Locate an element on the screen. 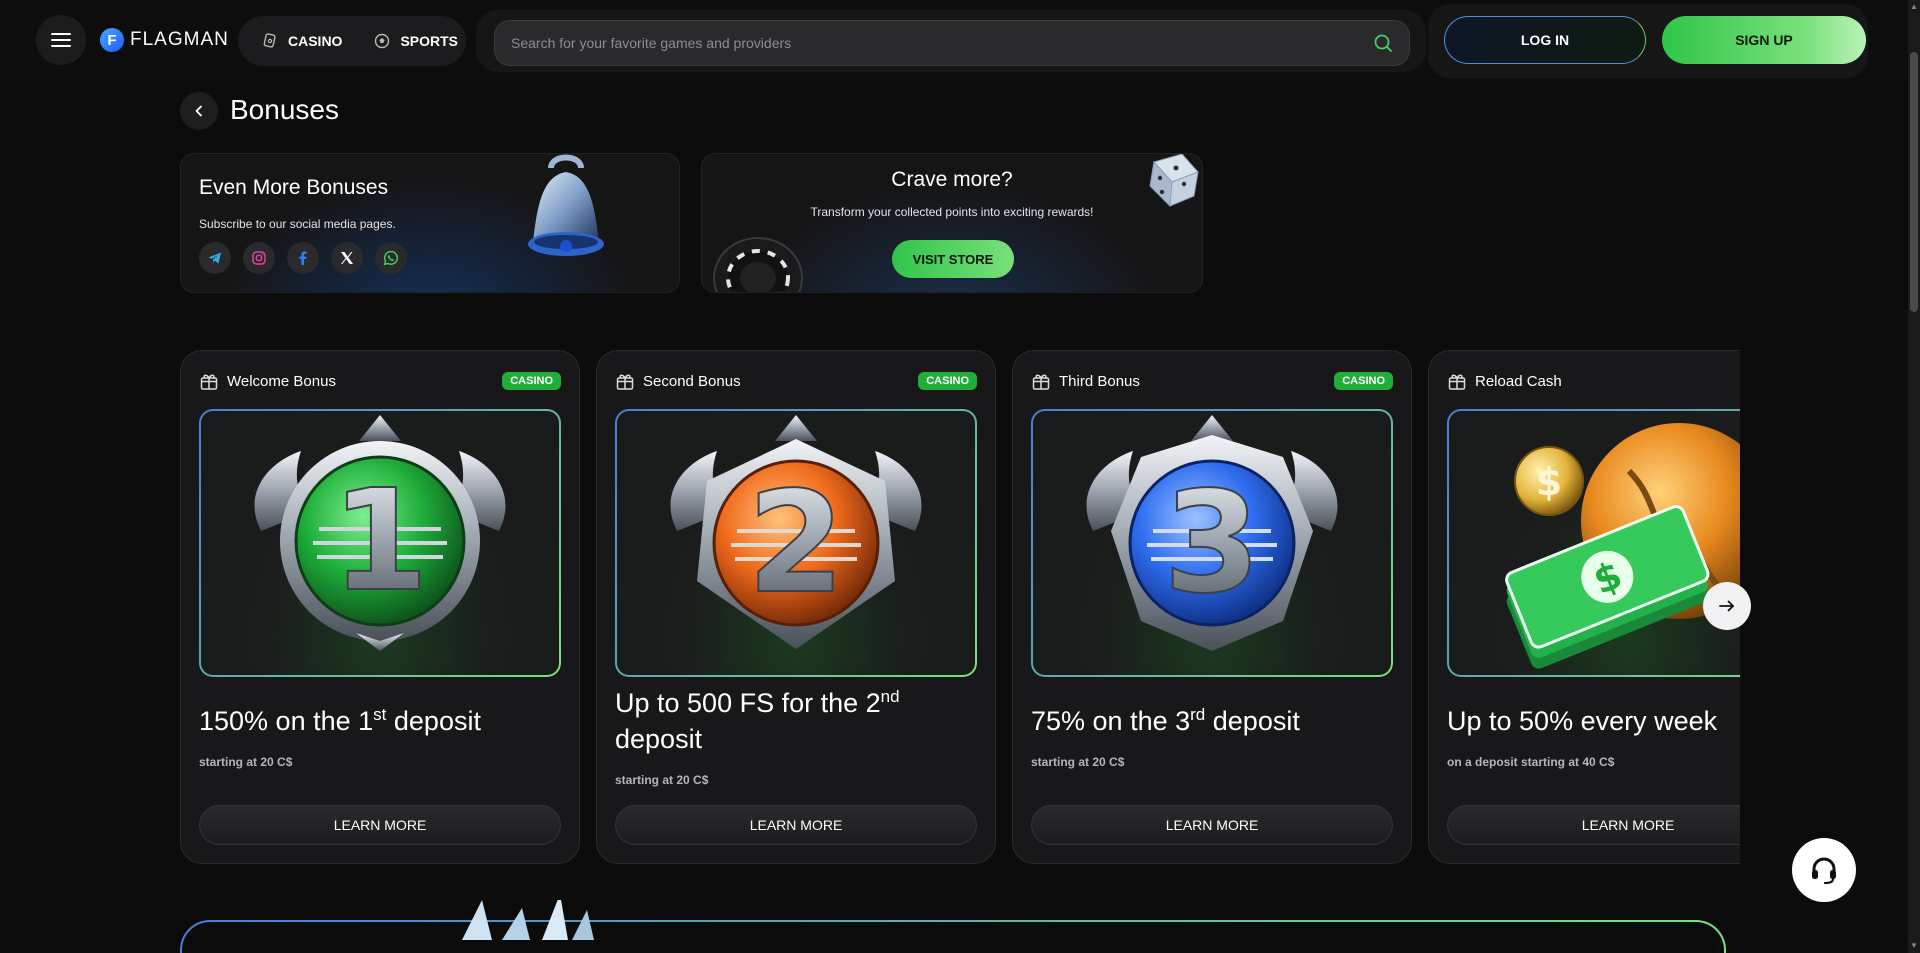 This screenshot has width=1920, height=953. bonus-card-header: Reload Cash is located at coordinates (1593, 381).